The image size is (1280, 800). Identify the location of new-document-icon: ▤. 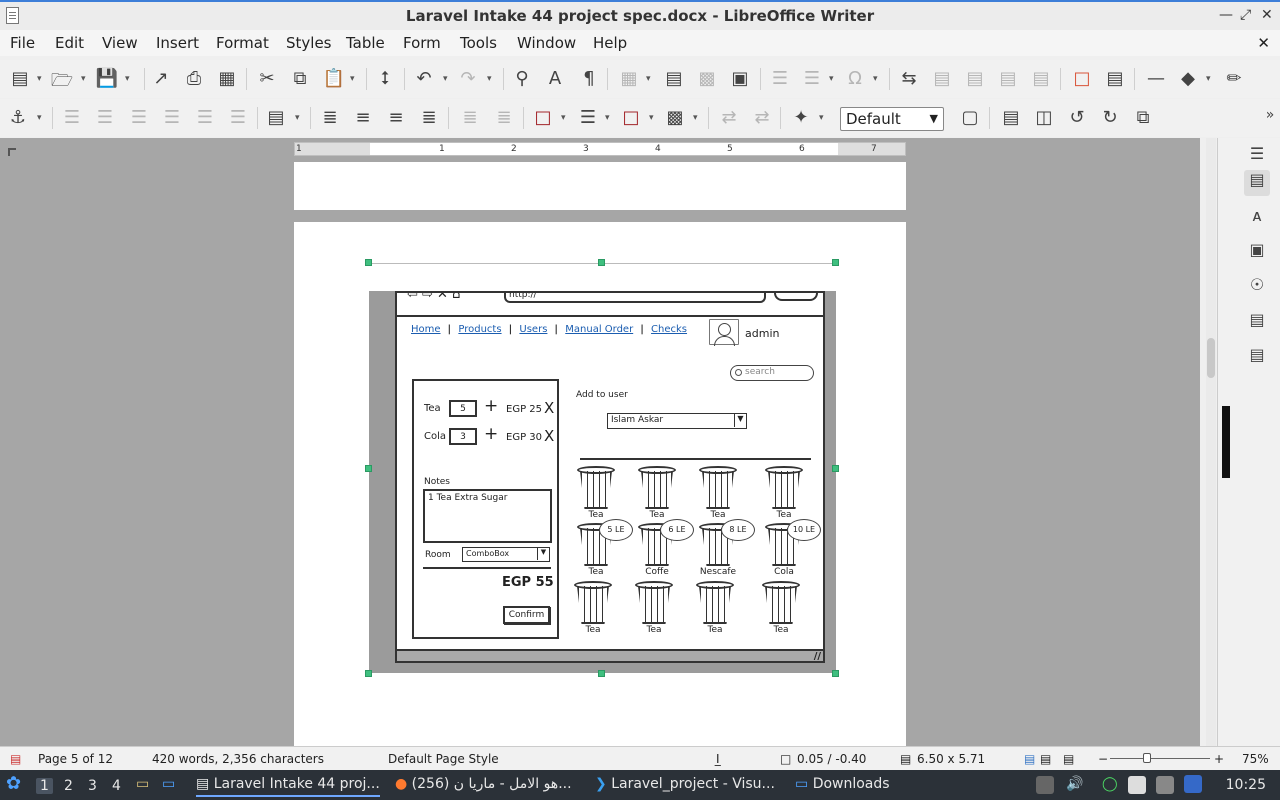
(20, 79).